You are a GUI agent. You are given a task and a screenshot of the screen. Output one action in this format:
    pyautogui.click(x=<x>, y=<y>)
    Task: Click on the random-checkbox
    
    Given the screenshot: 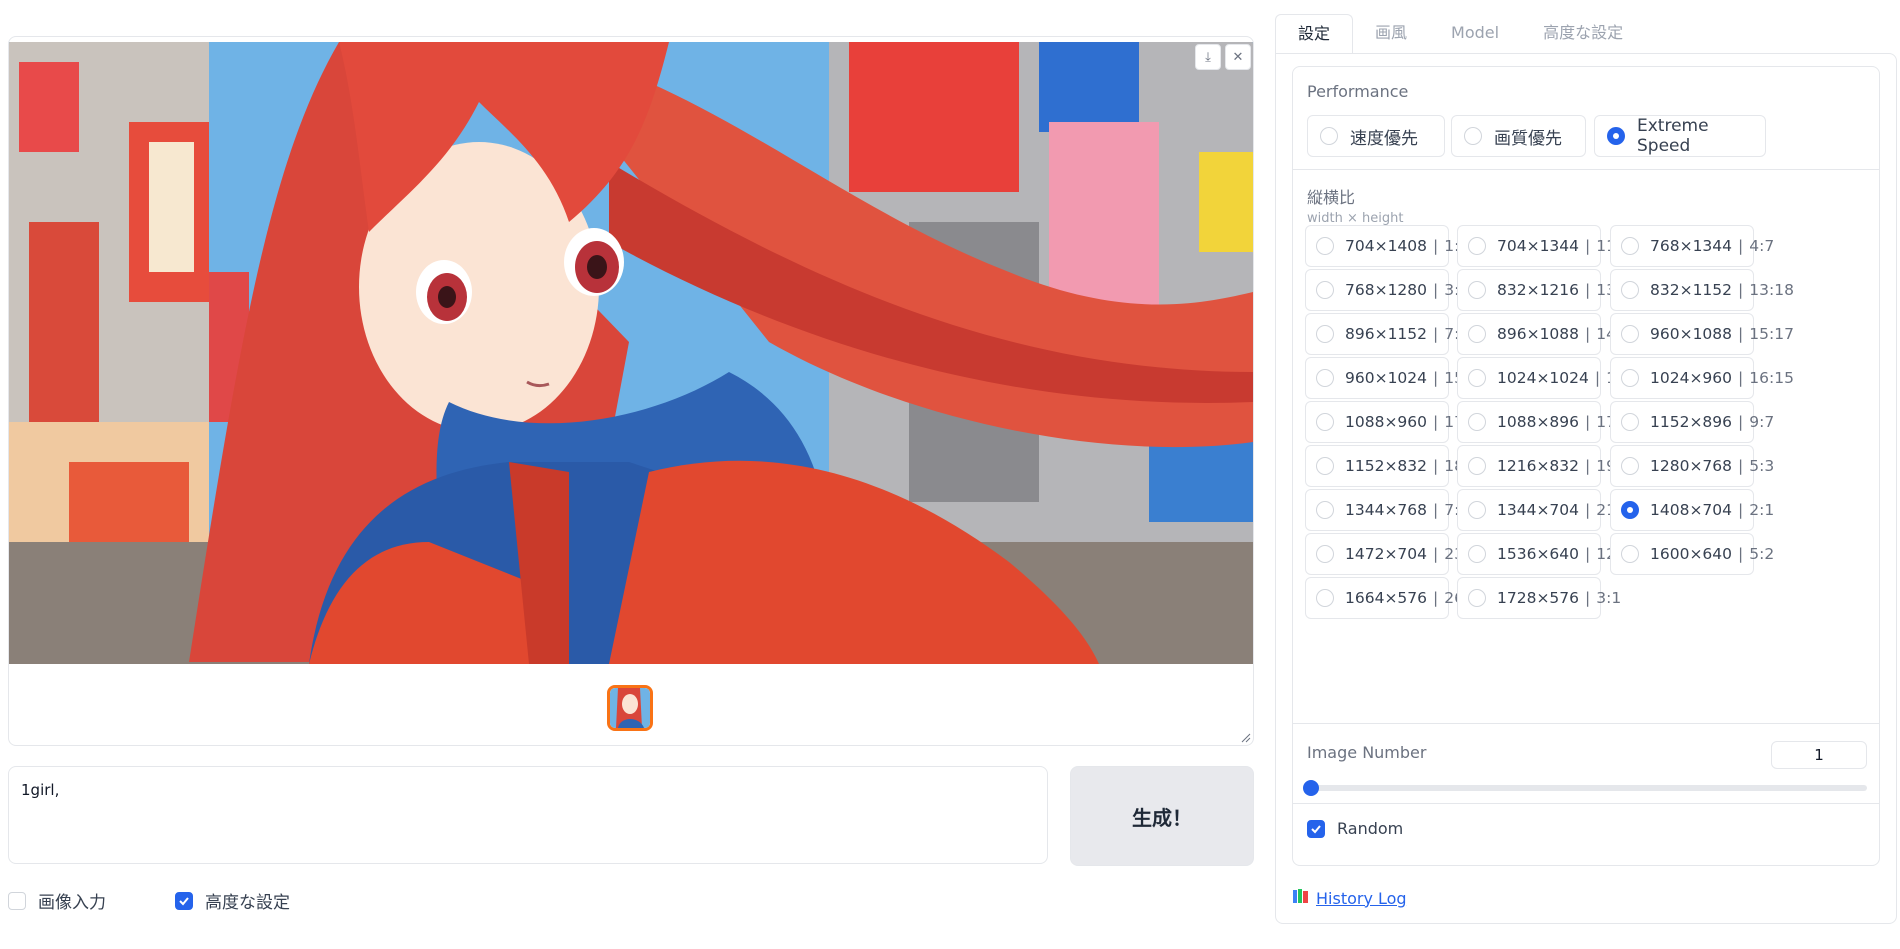 What is the action you would take?
    pyautogui.click(x=1316, y=828)
    